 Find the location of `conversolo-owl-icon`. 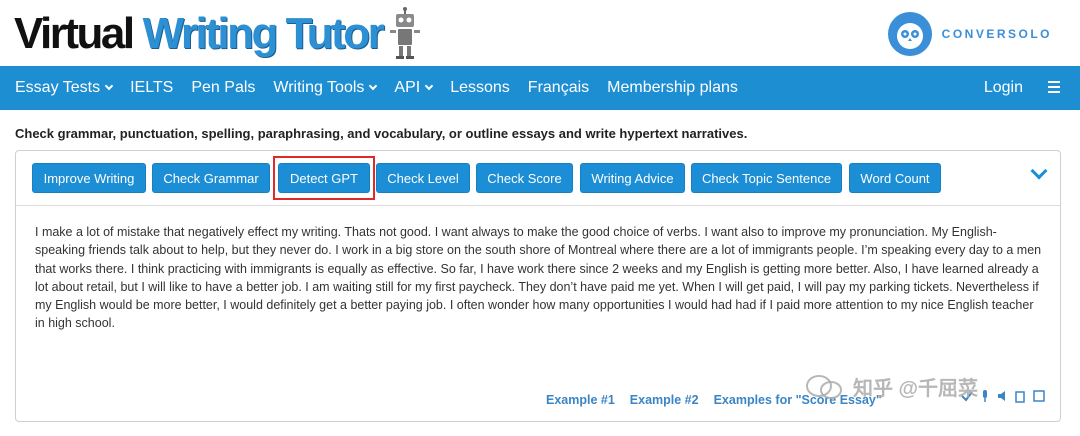

conversolo-owl-icon is located at coordinates (909, 34).